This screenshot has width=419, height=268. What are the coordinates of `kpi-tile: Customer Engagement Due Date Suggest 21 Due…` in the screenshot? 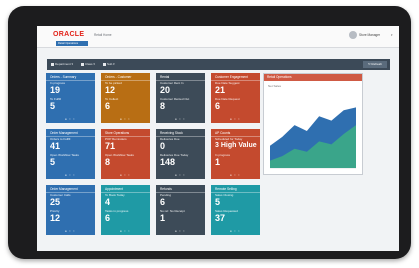 It's located at (235, 98).